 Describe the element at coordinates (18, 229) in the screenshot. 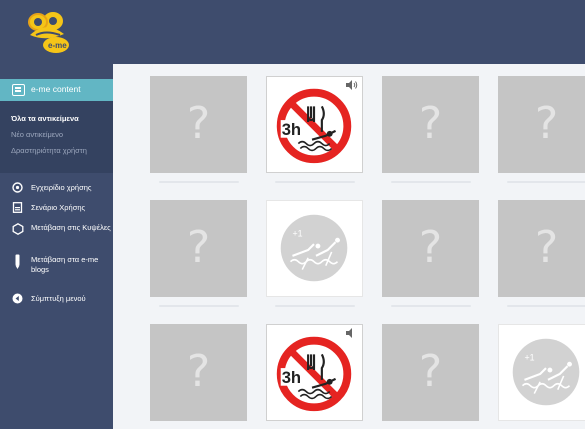

I see `hexagon-icon` at that location.